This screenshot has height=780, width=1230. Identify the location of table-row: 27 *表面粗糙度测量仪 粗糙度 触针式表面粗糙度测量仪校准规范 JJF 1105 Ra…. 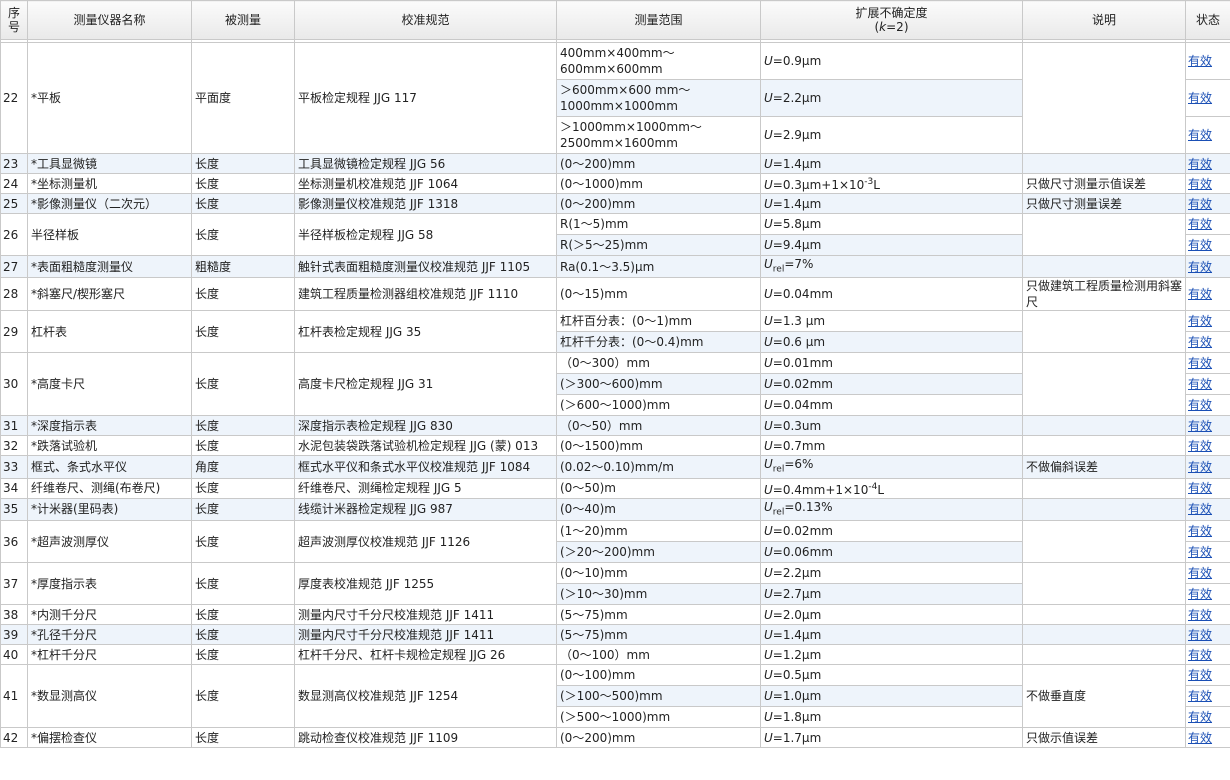
(615, 266).